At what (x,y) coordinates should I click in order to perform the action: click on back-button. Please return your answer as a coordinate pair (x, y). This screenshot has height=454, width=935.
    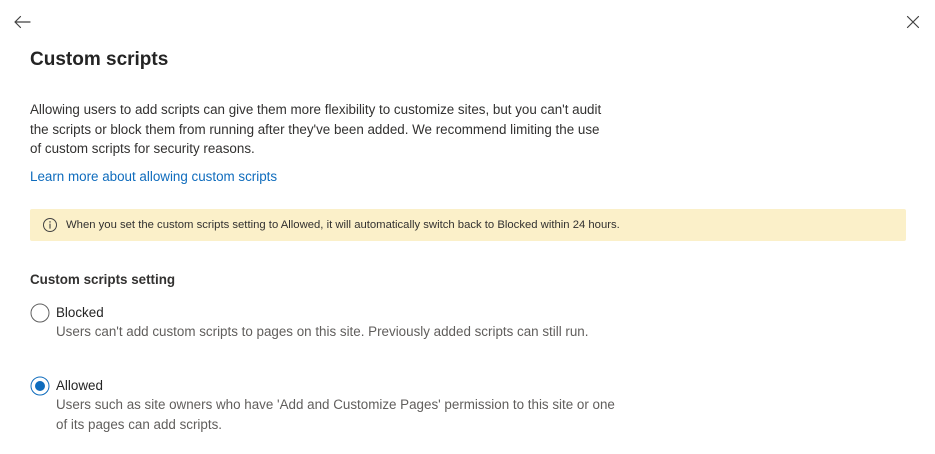
    Looking at the image, I should click on (22, 22).